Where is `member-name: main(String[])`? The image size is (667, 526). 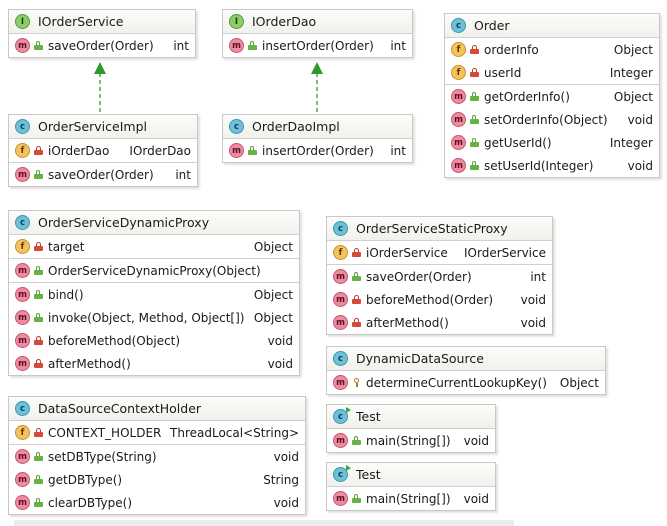 member-name: main(String[]) is located at coordinates (408, 498).